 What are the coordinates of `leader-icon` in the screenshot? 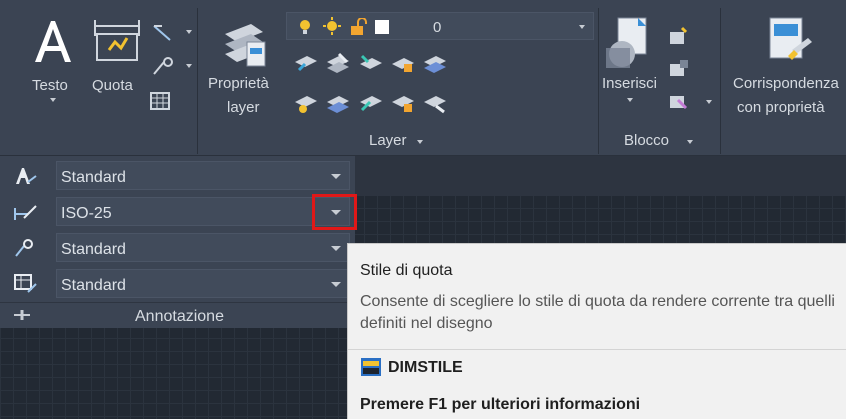 It's located at (163, 33).